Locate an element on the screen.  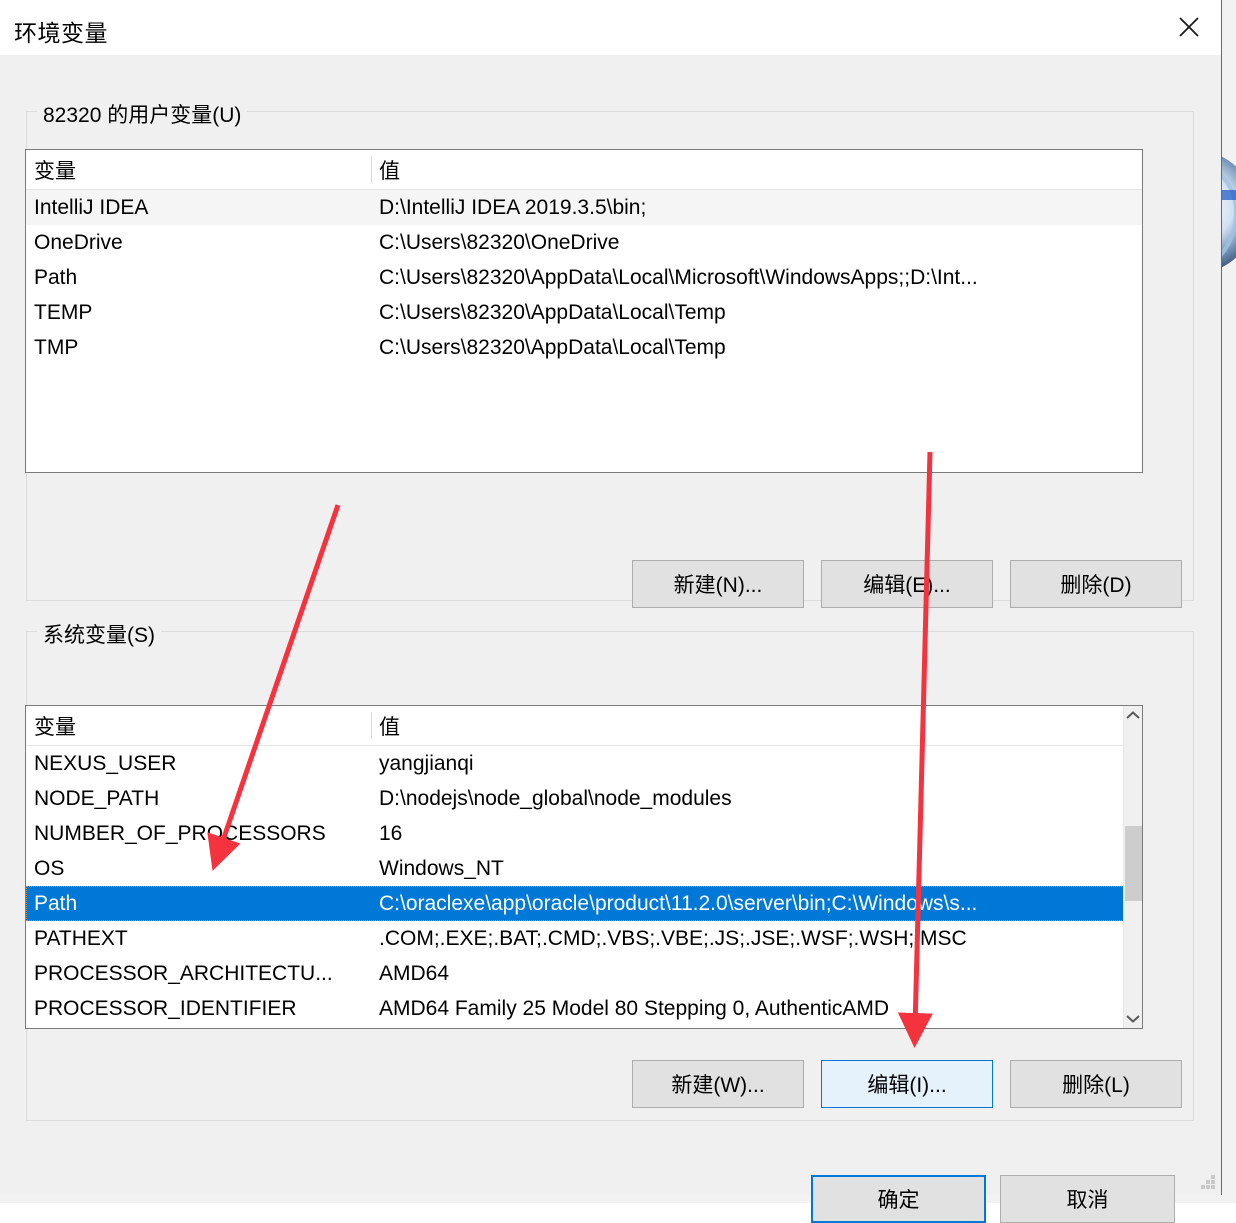
dialog-title: 环境变量 is located at coordinates (61, 33).